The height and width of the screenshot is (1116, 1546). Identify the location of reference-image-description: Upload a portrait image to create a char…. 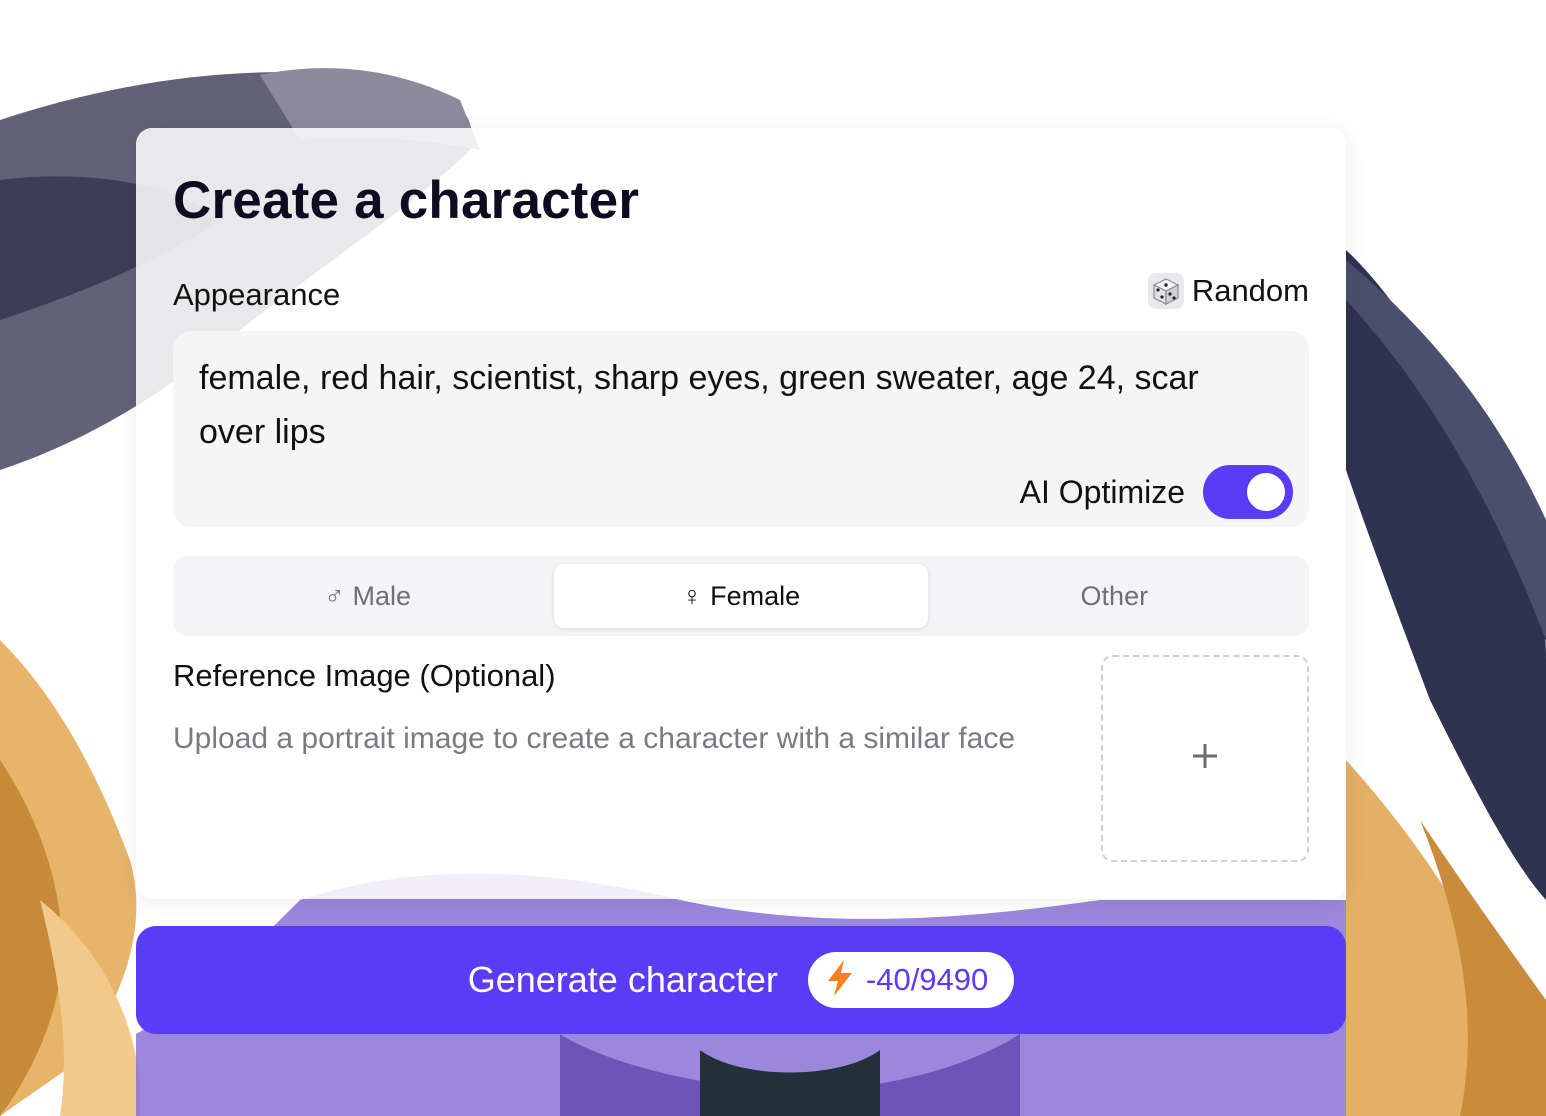
(594, 738).